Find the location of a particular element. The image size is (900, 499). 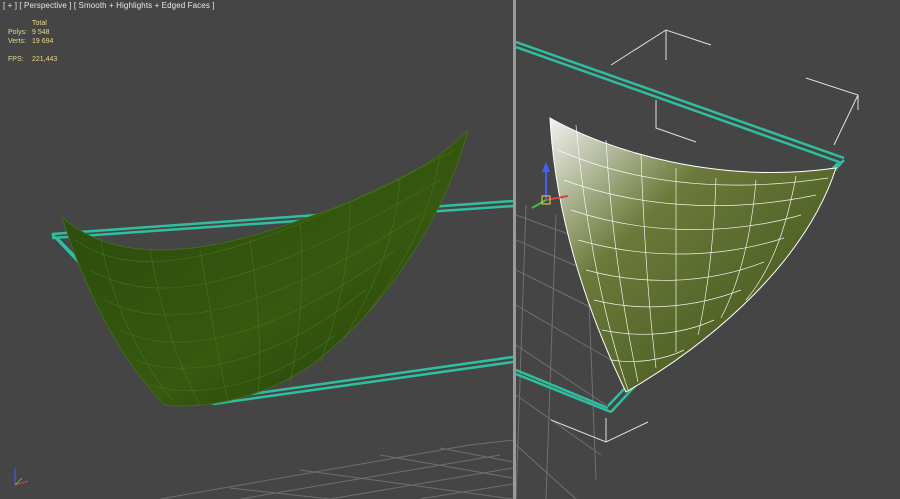

viewport-plus-menu: [ + ] is located at coordinates (10, 5).